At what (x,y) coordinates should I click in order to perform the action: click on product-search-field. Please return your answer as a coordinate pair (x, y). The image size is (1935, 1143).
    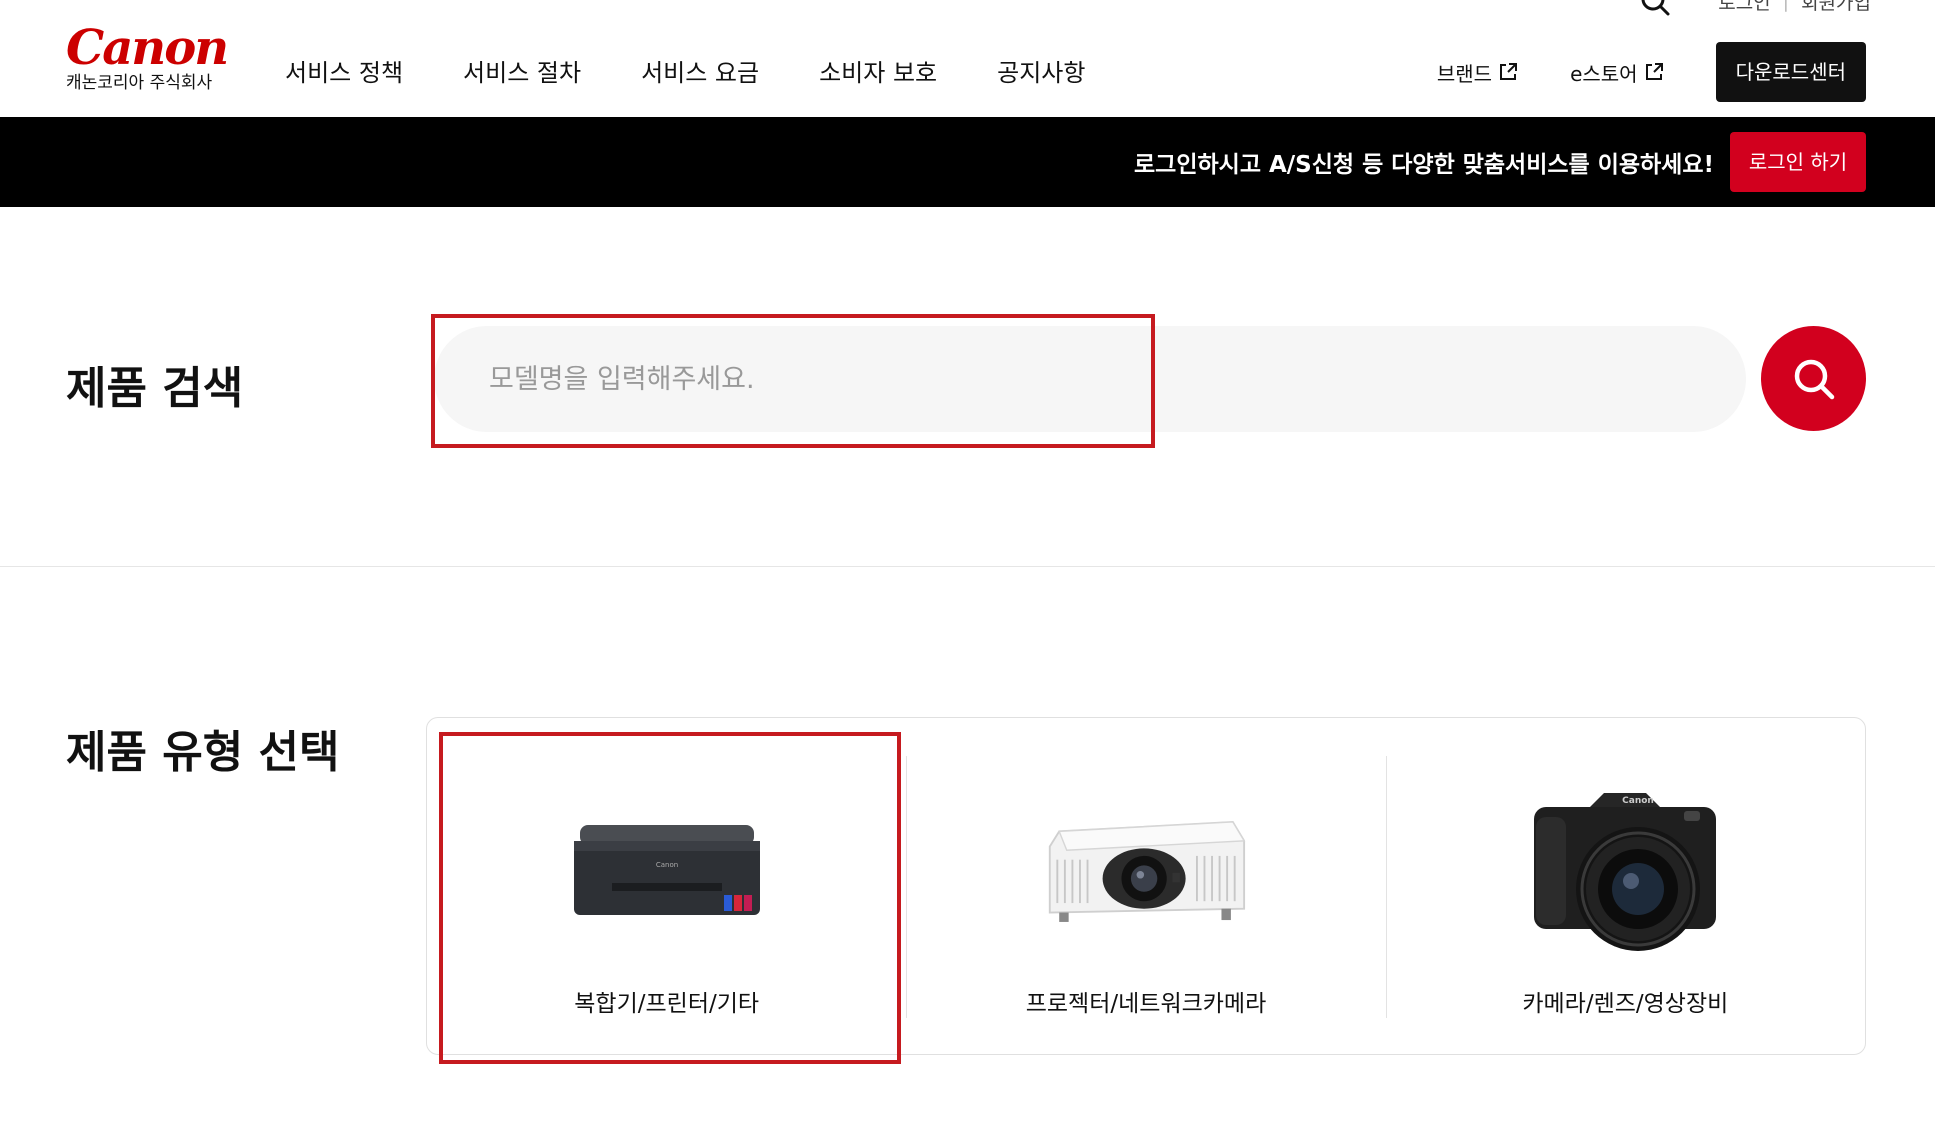
    Looking at the image, I should click on (1090, 379).